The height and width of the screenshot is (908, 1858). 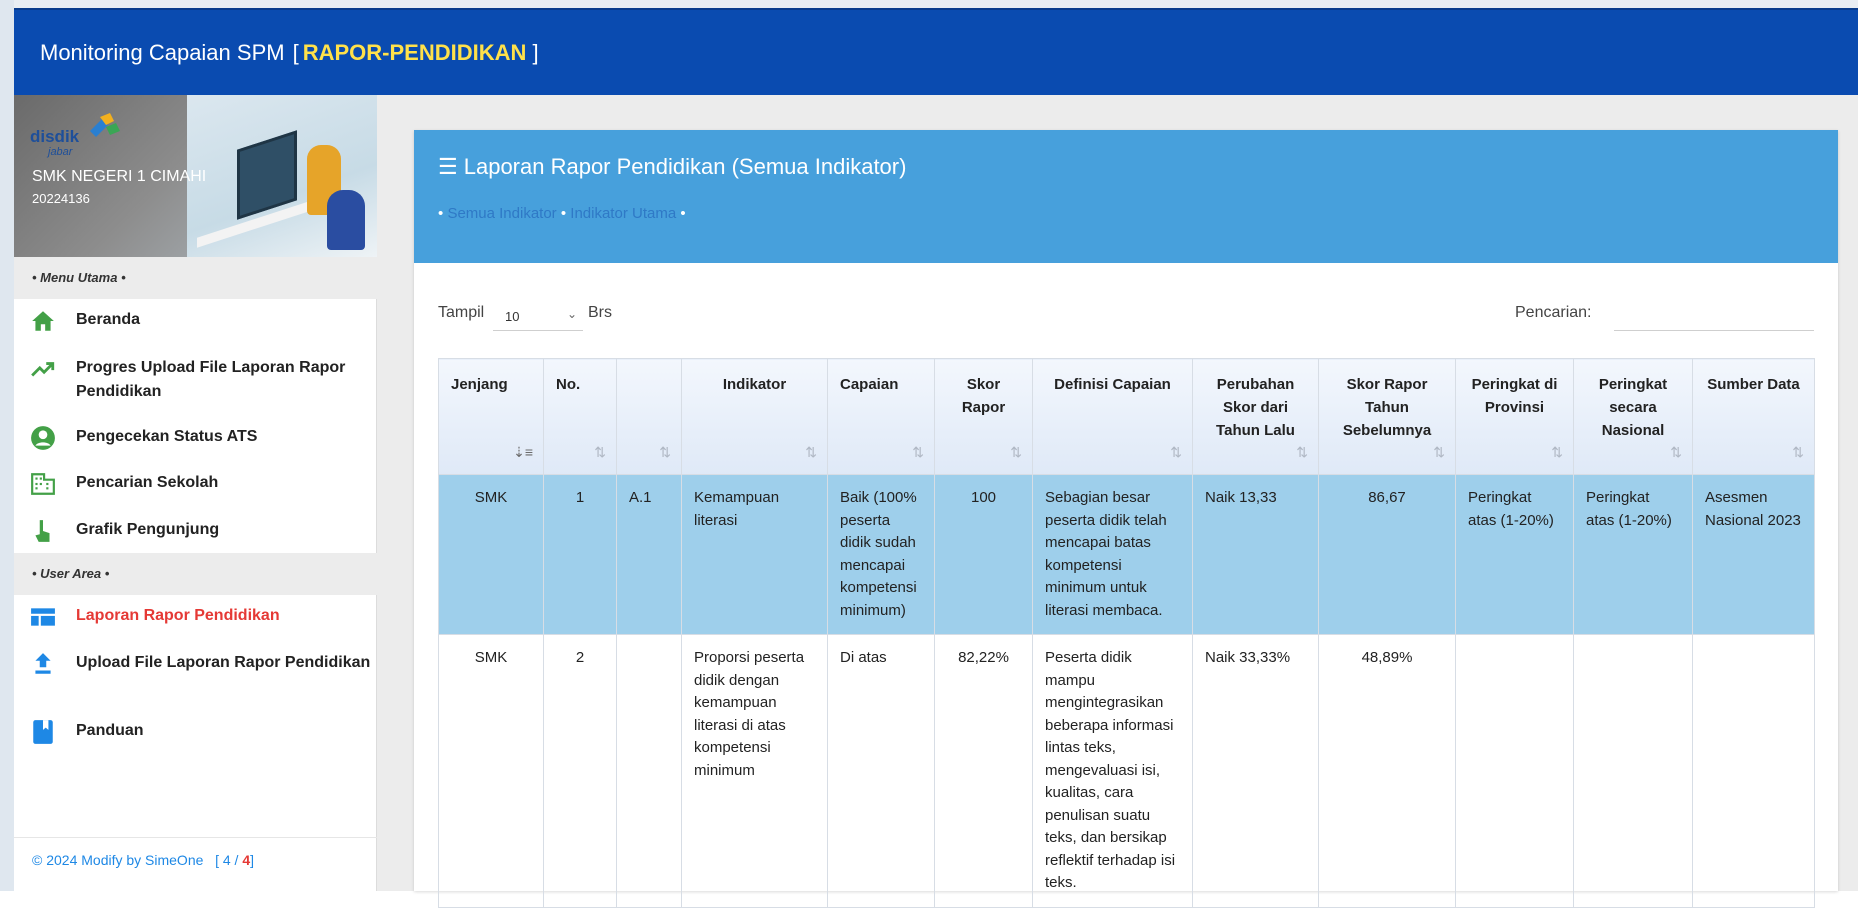 I want to click on cell-perubahan-skor: Naik 33,33%, so click(x=1255, y=771).